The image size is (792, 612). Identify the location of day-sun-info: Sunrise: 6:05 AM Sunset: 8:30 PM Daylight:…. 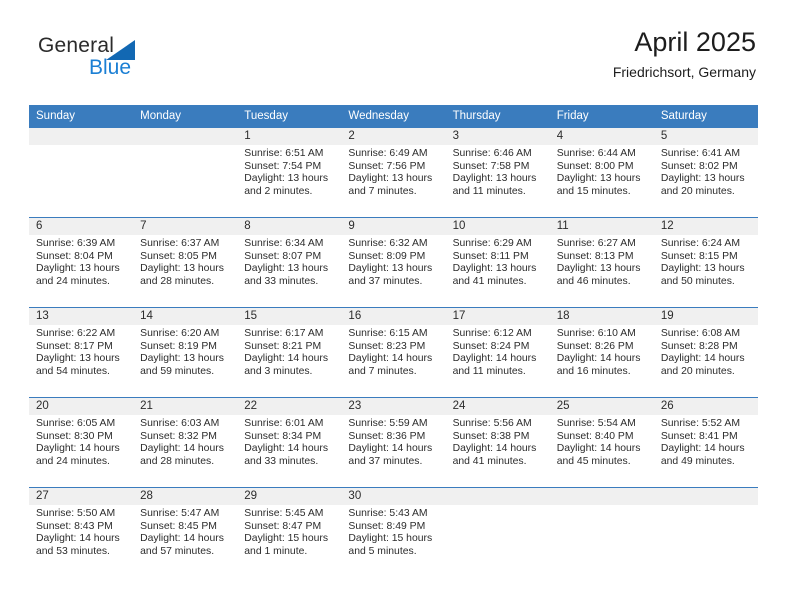
(81, 441).